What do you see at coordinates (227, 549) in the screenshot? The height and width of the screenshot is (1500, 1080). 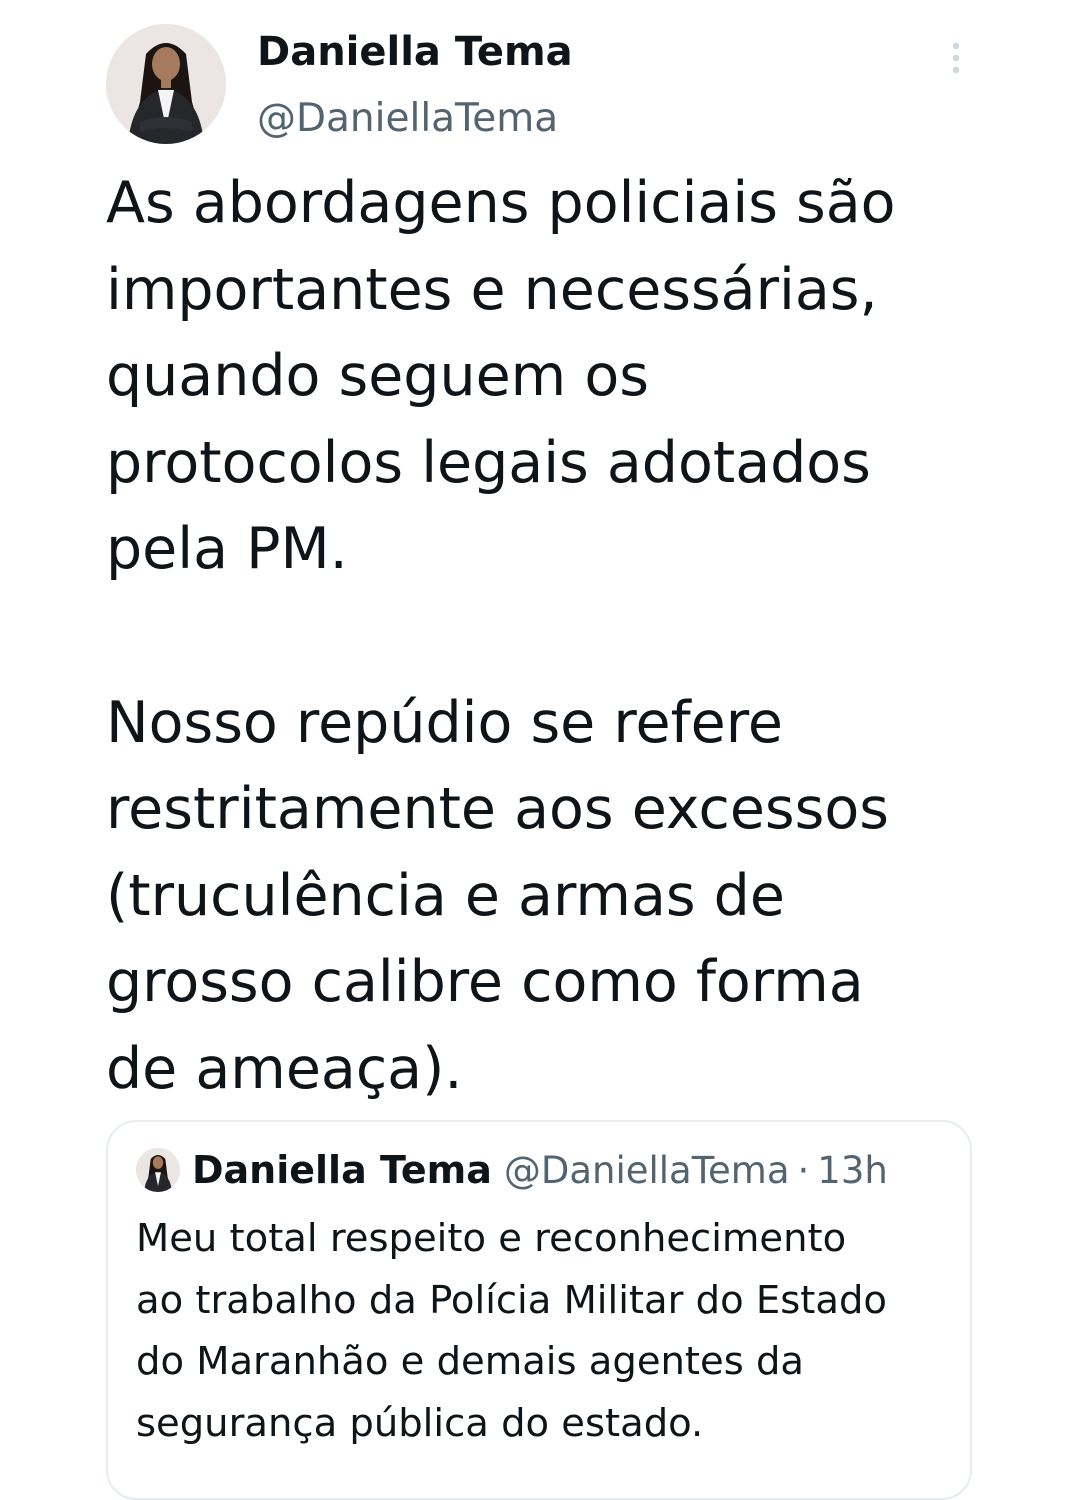 I see `tweet-line: pela PM.` at bounding box center [227, 549].